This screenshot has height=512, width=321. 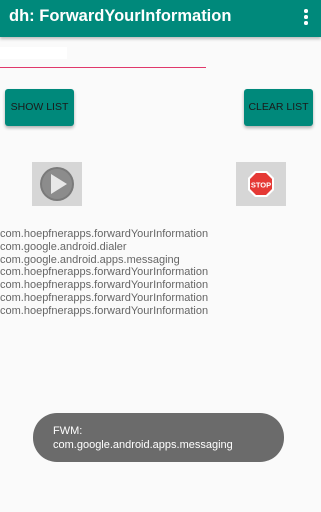 What do you see at coordinates (278, 107) in the screenshot?
I see `clear-list-button: CLEAR LIST` at bounding box center [278, 107].